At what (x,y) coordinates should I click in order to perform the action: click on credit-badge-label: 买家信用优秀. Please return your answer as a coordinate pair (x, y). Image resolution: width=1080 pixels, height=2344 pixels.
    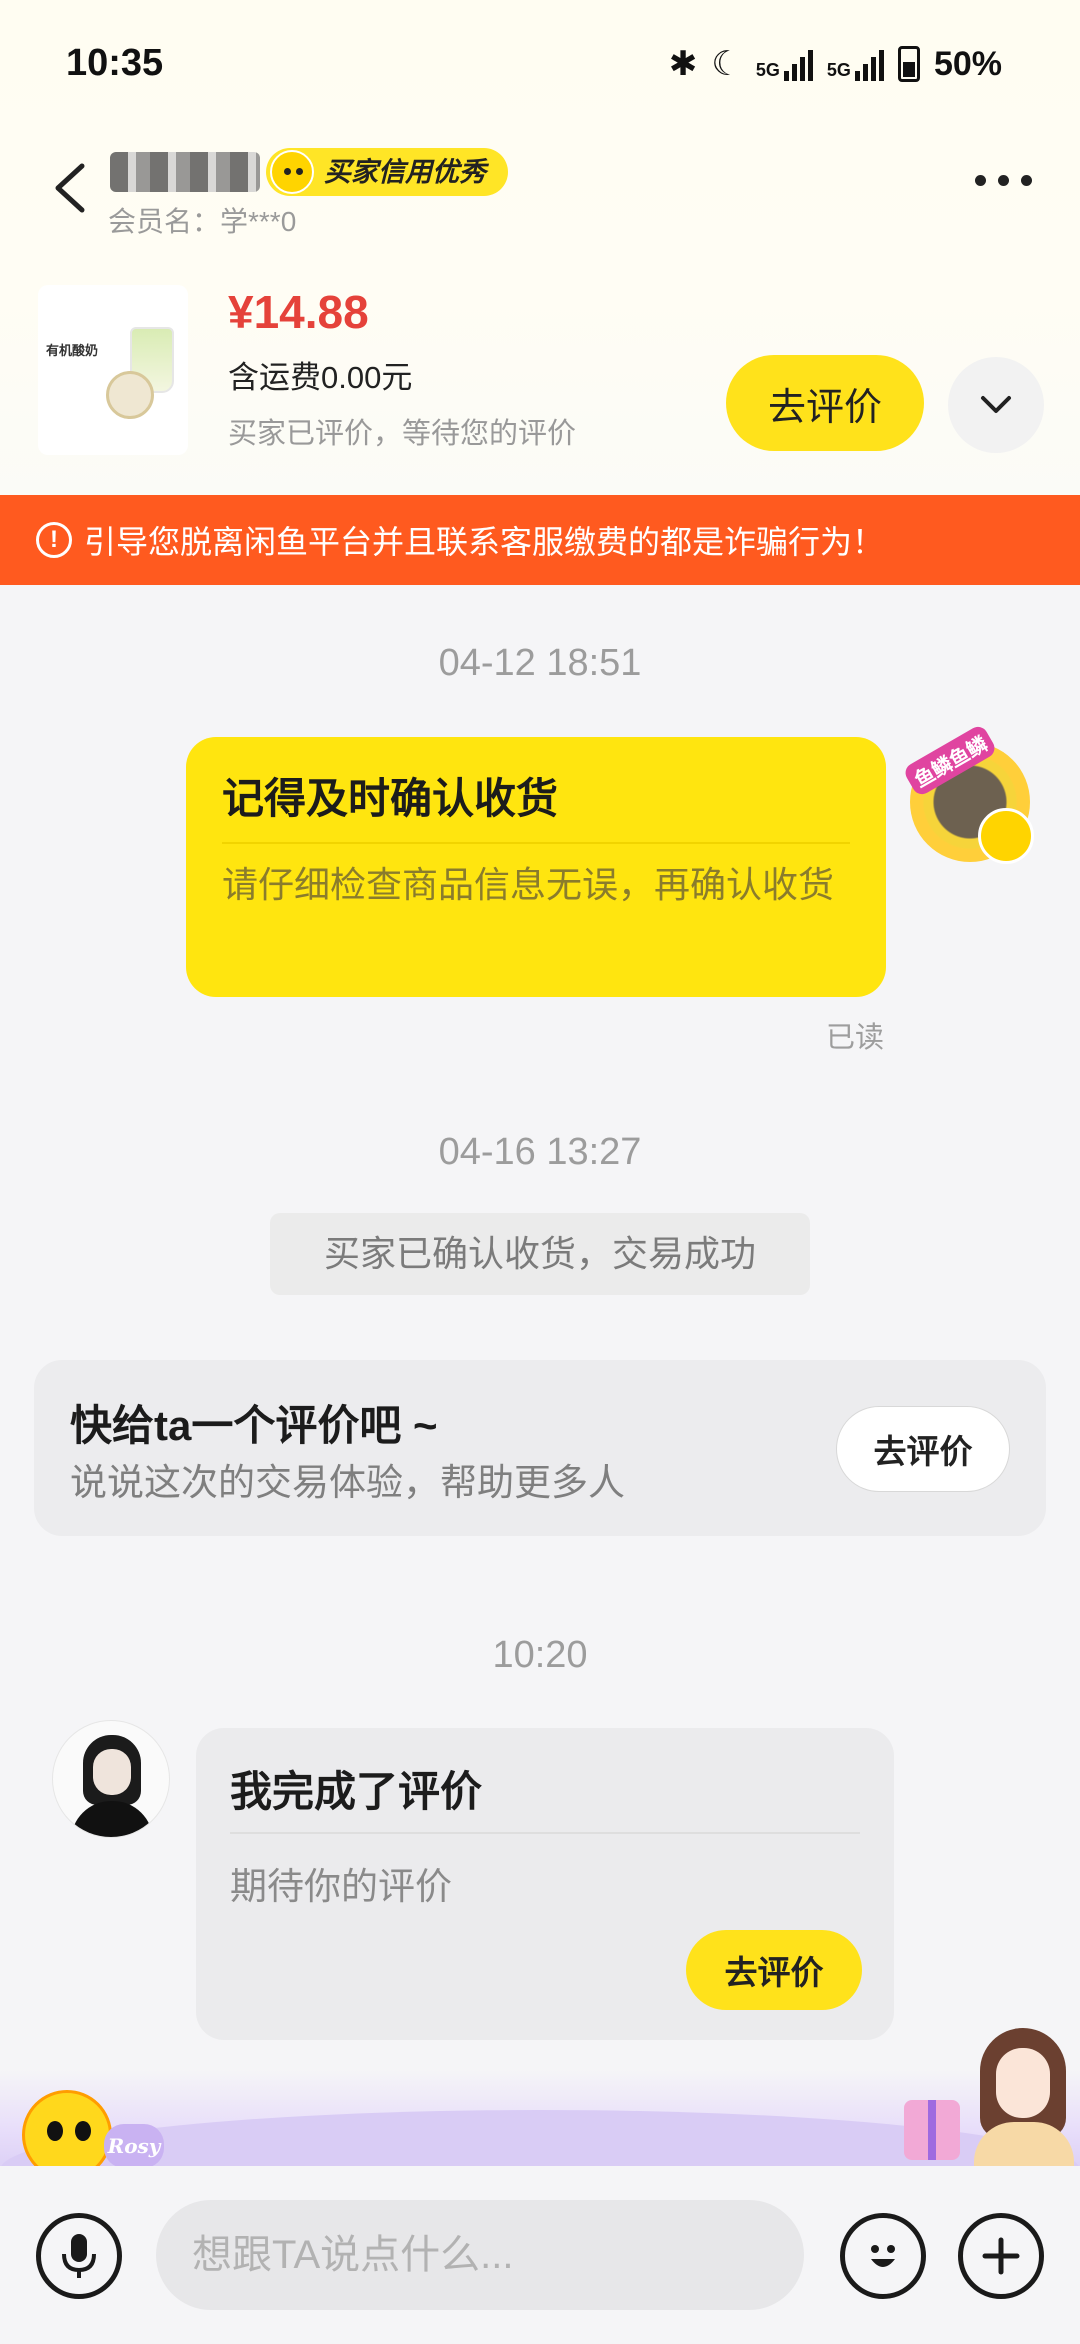
    Looking at the image, I should click on (405, 172).